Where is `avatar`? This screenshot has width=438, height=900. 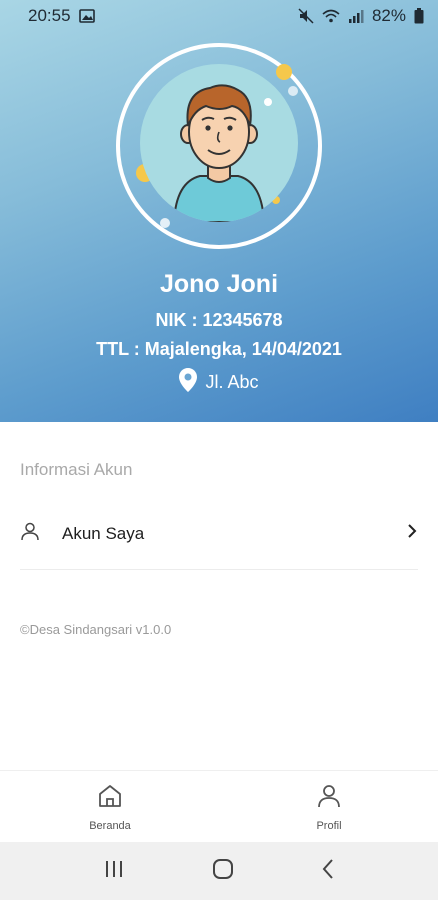 avatar is located at coordinates (219, 143).